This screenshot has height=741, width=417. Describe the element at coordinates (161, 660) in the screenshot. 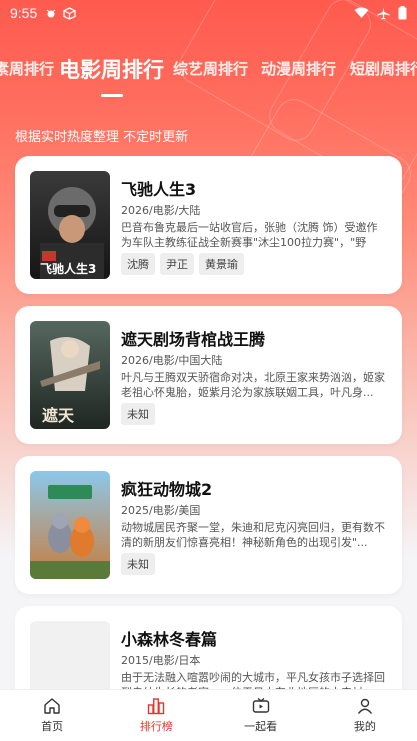

I see `movie-meta: 2015/电影/日本` at that location.